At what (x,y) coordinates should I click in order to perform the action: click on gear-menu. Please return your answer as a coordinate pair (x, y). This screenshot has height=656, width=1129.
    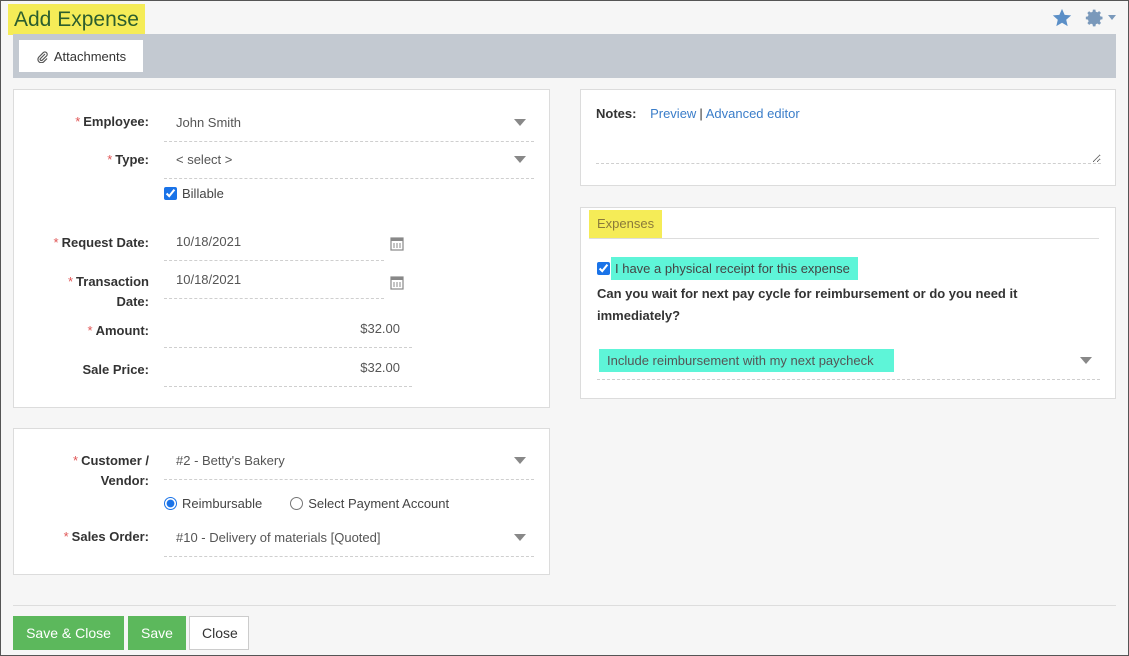
    Looking at the image, I should click on (1100, 18).